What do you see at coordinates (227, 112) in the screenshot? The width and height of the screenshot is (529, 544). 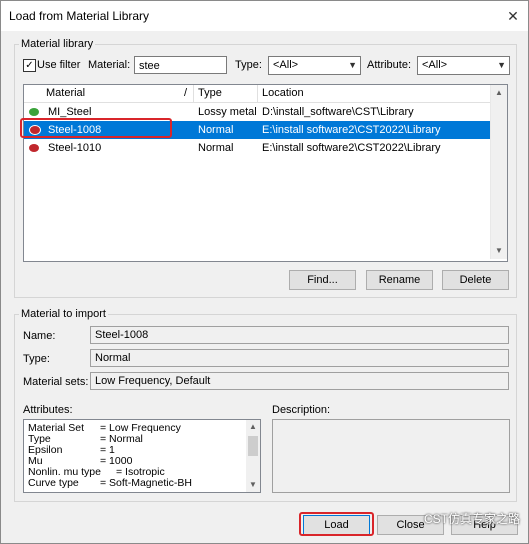 I see `material-type: Lossy metal` at bounding box center [227, 112].